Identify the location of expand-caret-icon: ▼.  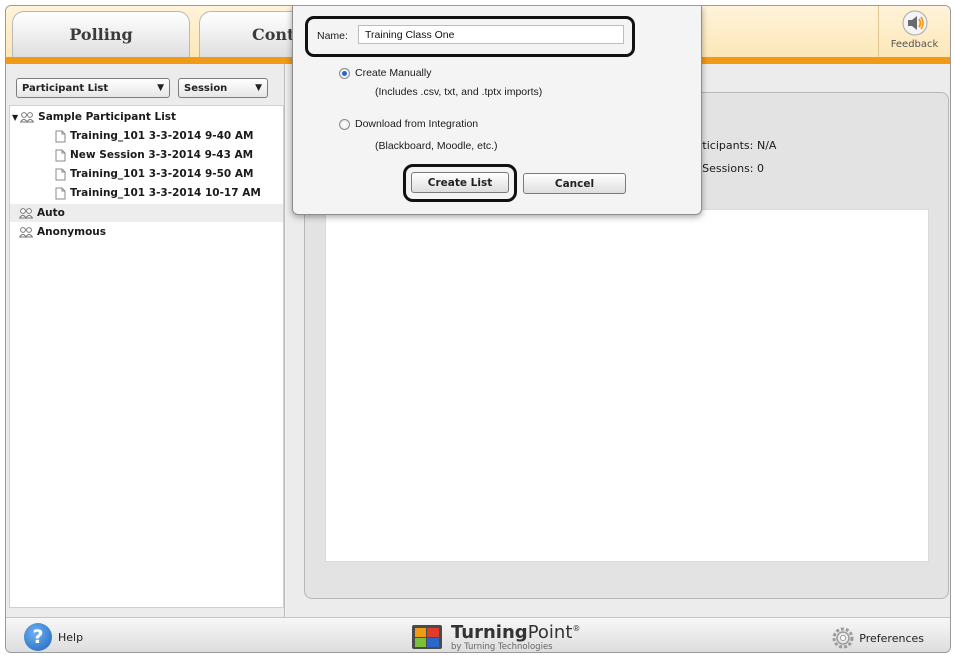
(15, 117).